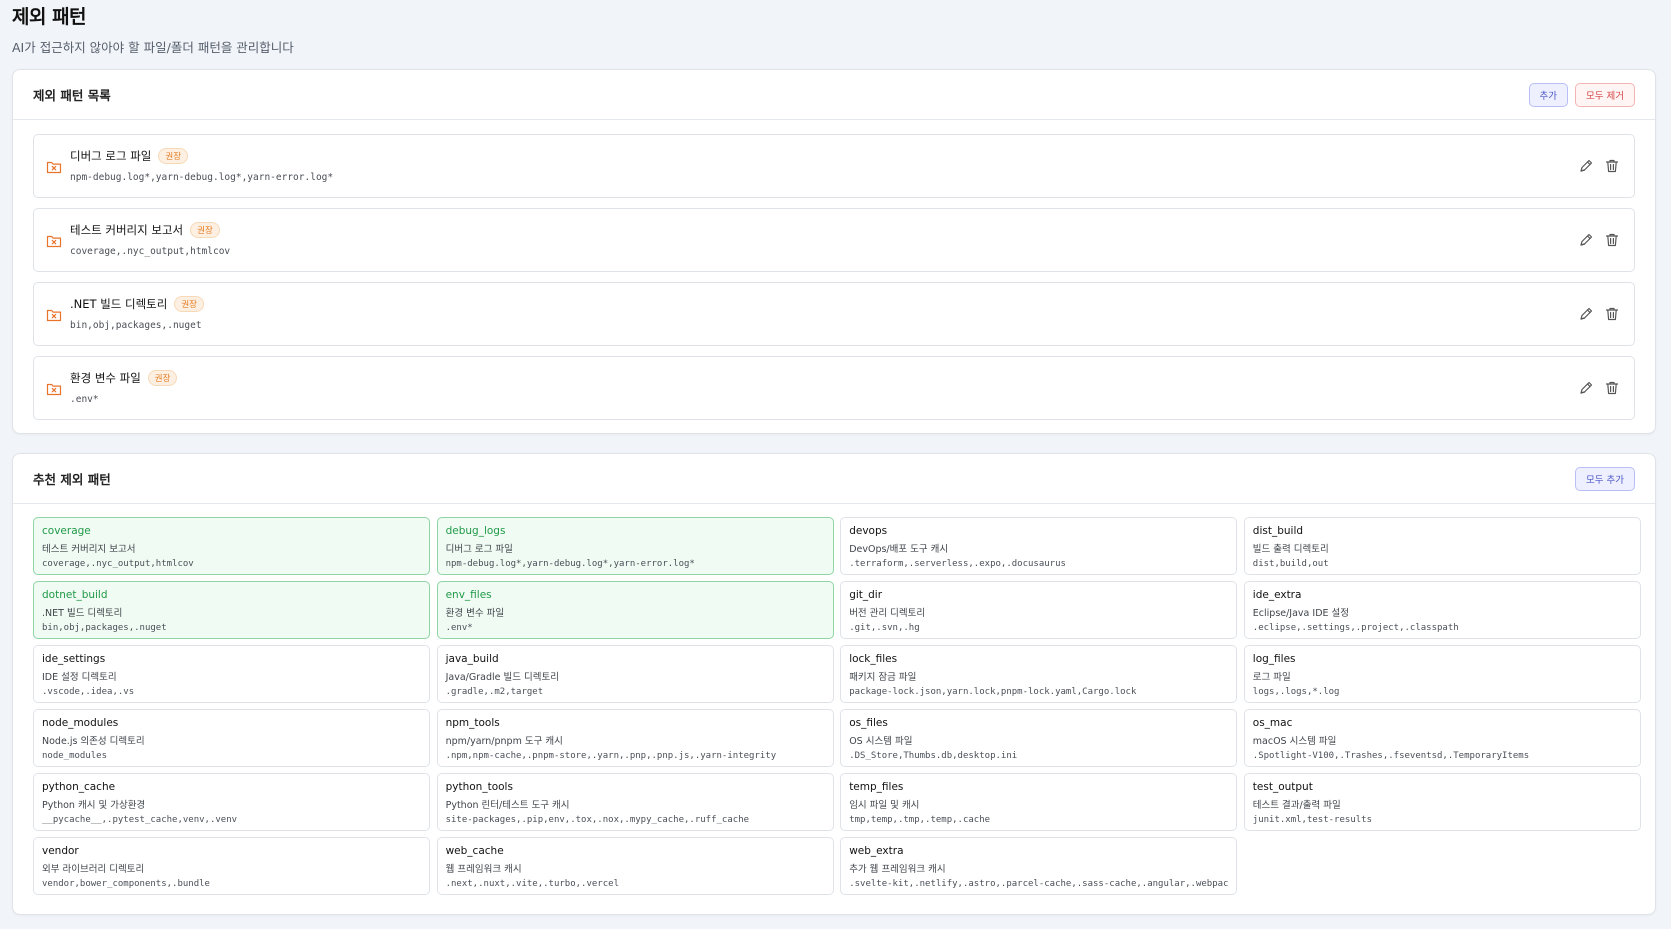  Describe the element at coordinates (205, 230) in the screenshot. I see `recommended-badge: 권장` at that location.